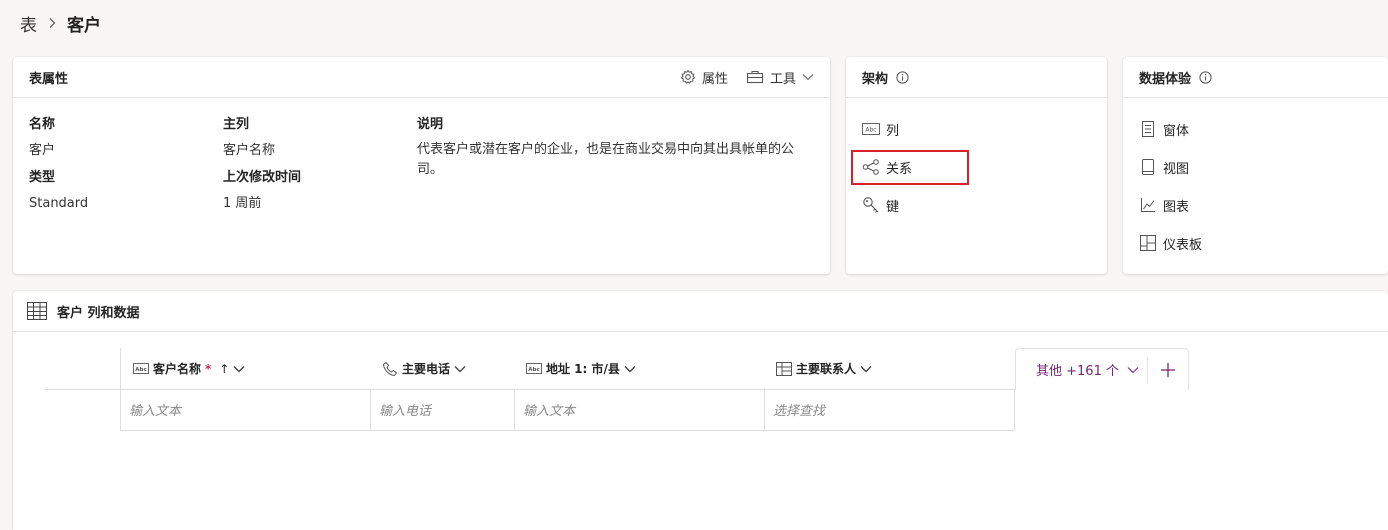 Image resolution: width=1388 pixels, height=530 pixels. What do you see at coordinates (42, 124) in the screenshot?
I see `name-label: 名称` at bounding box center [42, 124].